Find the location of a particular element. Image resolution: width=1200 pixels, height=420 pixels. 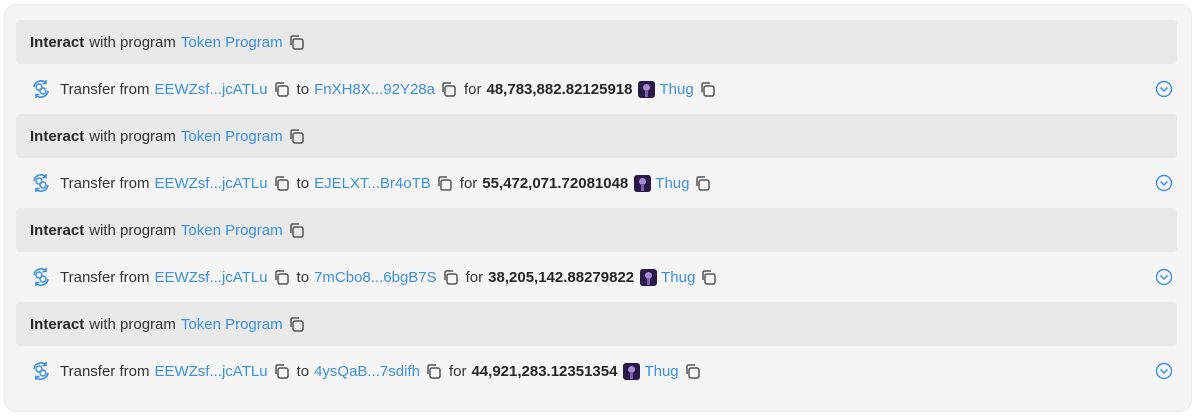

to-address-link: 7mCbo8...6bgB7S is located at coordinates (375, 277).